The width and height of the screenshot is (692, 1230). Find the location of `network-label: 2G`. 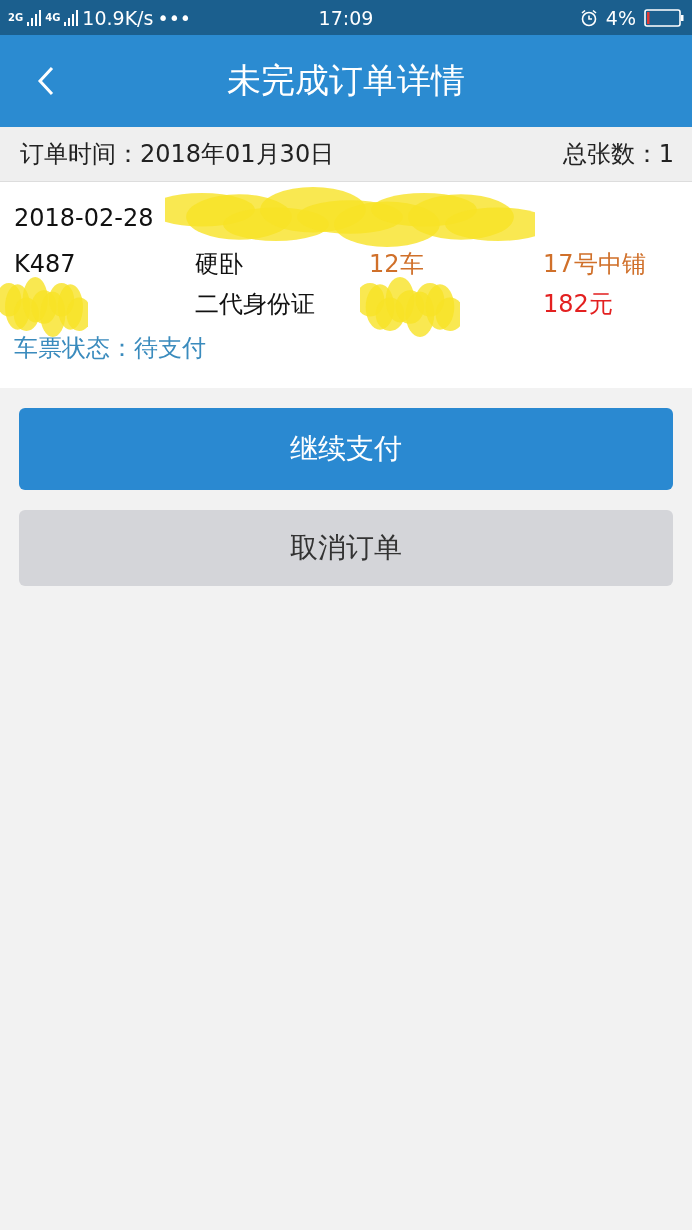

network-label: 2G is located at coordinates (16, 17).